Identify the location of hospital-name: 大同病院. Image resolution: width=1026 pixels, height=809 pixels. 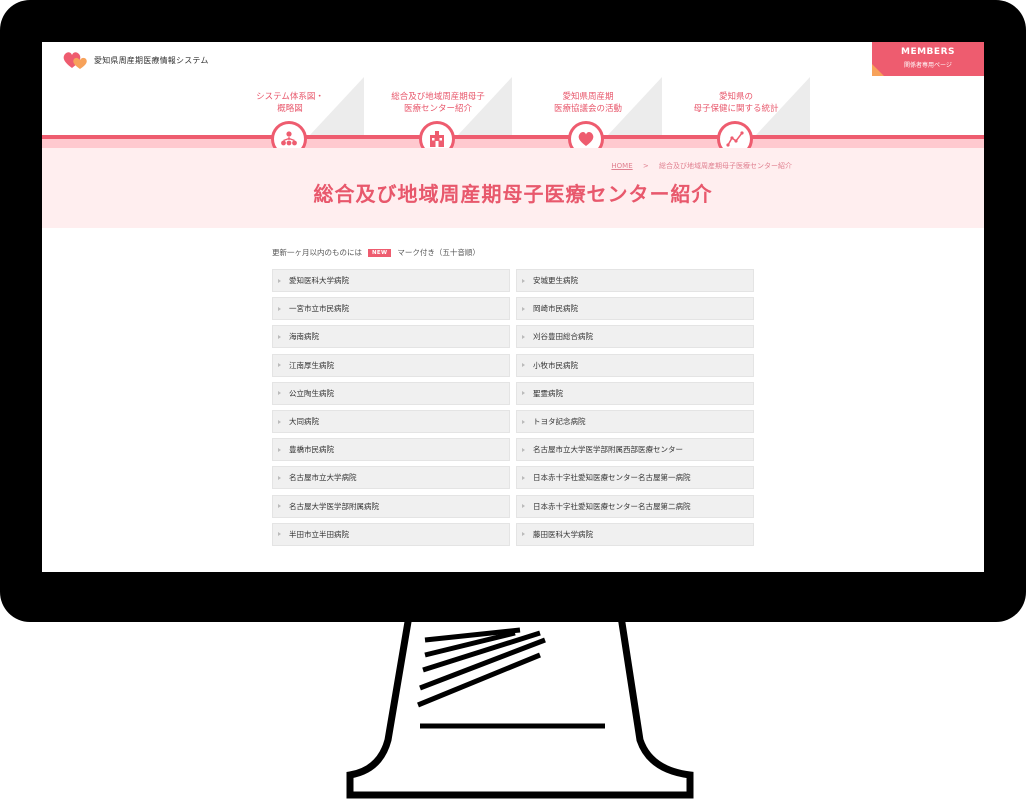
(304, 421).